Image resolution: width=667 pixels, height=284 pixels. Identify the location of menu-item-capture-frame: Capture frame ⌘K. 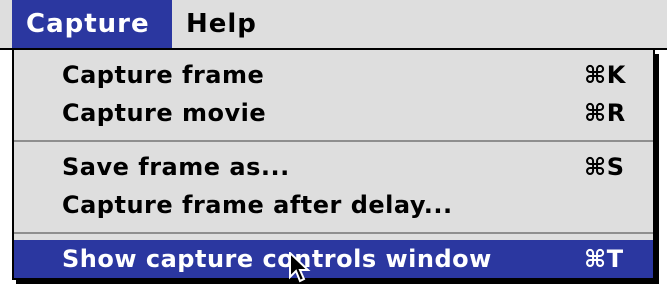
(333, 75).